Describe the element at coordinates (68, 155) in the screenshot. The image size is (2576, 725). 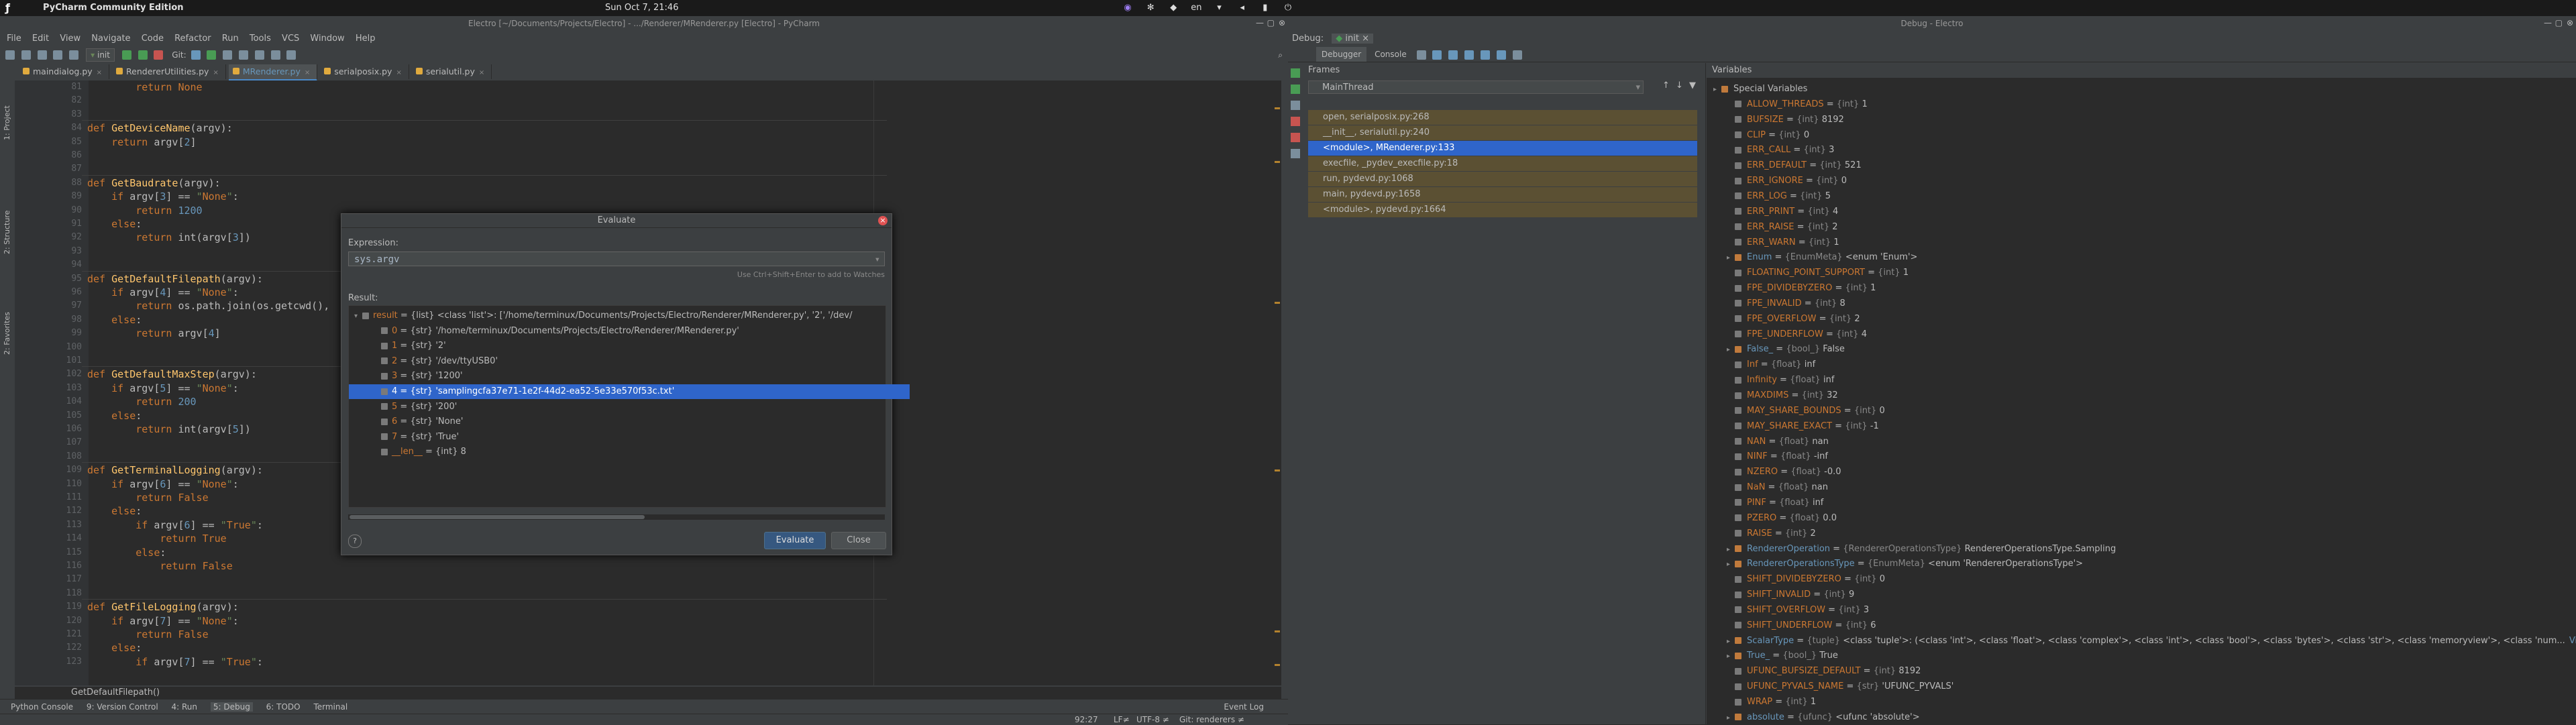
I see `line-number: 86` at that location.